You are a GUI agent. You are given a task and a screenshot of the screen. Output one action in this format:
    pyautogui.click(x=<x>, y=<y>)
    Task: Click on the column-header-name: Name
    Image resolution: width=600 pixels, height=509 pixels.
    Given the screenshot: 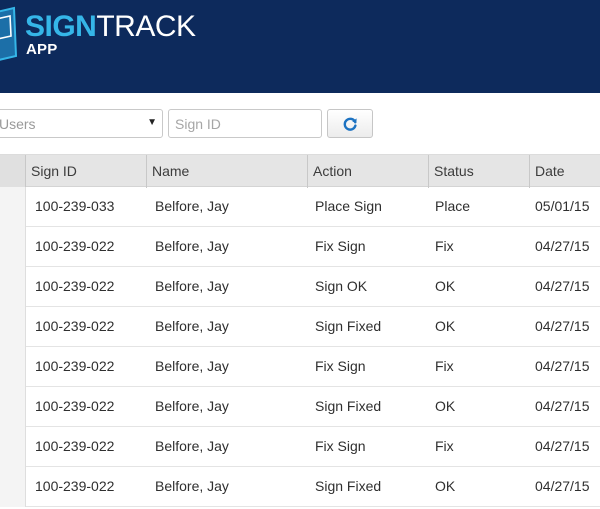 What is the action you would take?
    pyautogui.click(x=226, y=171)
    